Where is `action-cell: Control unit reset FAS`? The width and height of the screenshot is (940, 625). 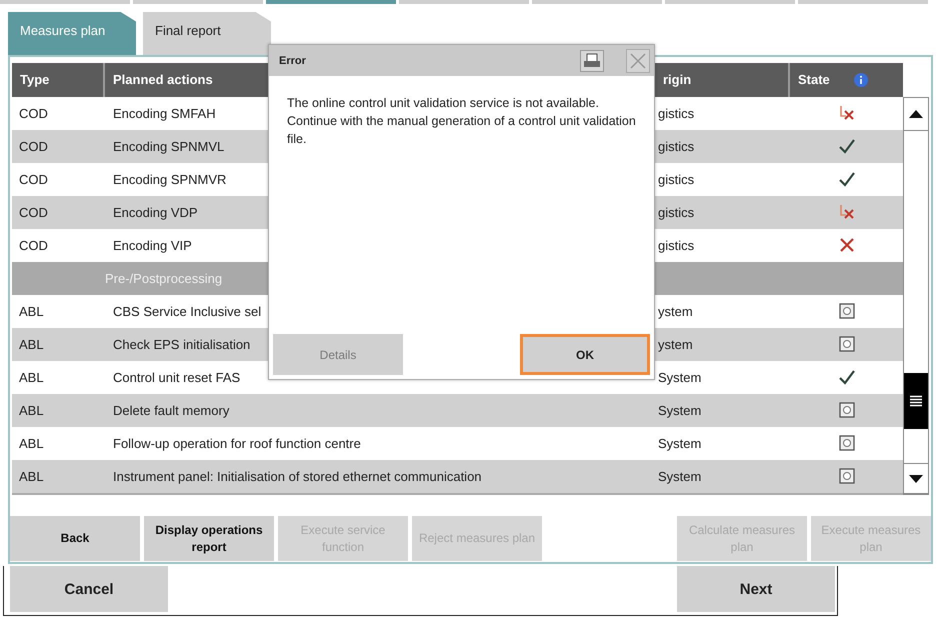
action-cell: Control unit reset FAS is located at coordinates (176, 377).